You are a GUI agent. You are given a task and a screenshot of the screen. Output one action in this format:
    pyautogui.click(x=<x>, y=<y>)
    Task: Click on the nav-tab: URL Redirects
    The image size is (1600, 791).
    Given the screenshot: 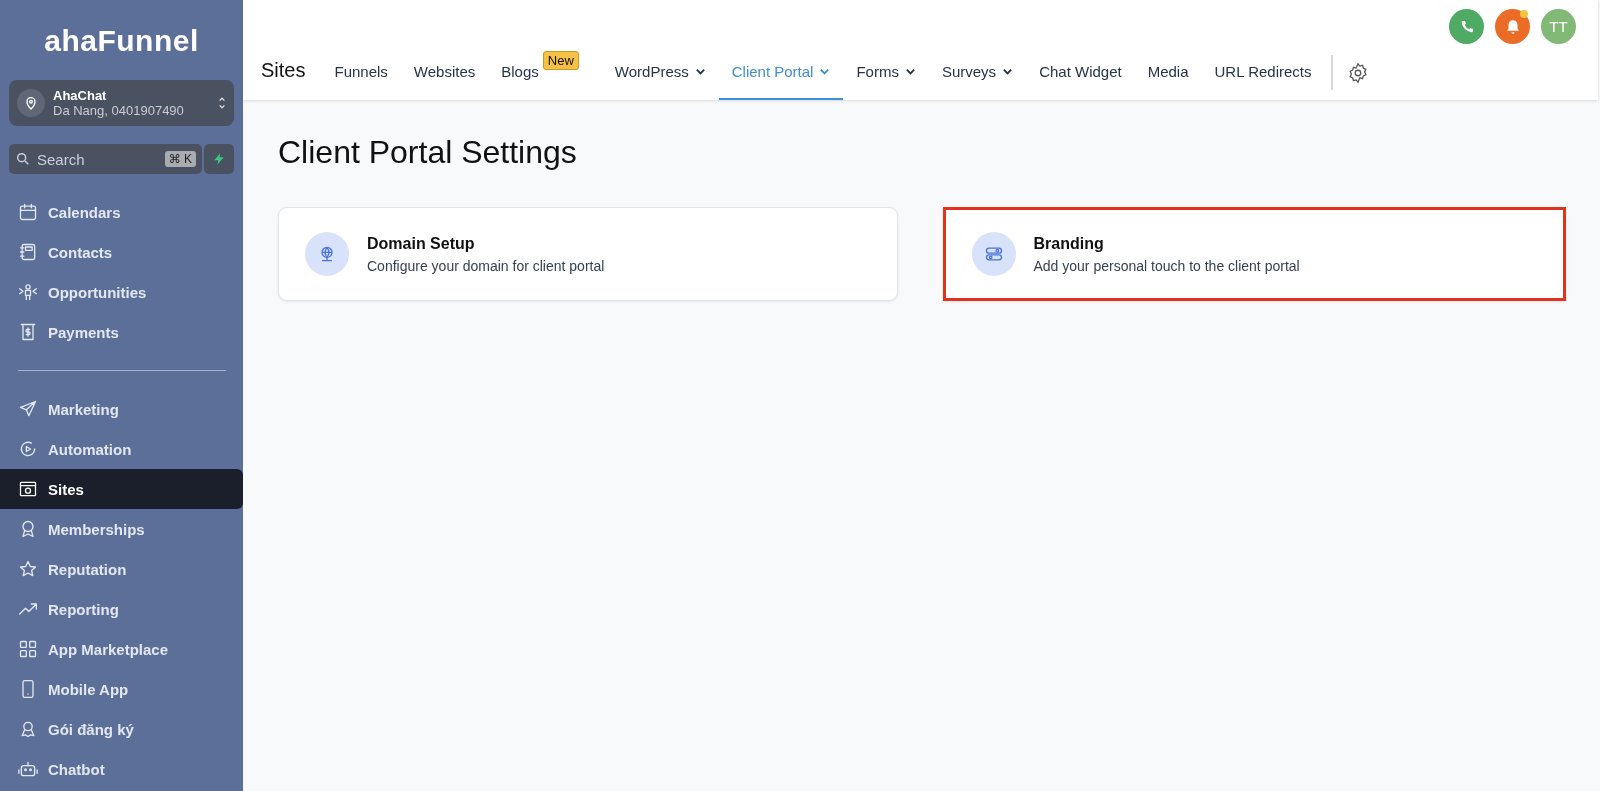 What is the action you would take?
    pyautogui.click(x=1263, y=72)
    